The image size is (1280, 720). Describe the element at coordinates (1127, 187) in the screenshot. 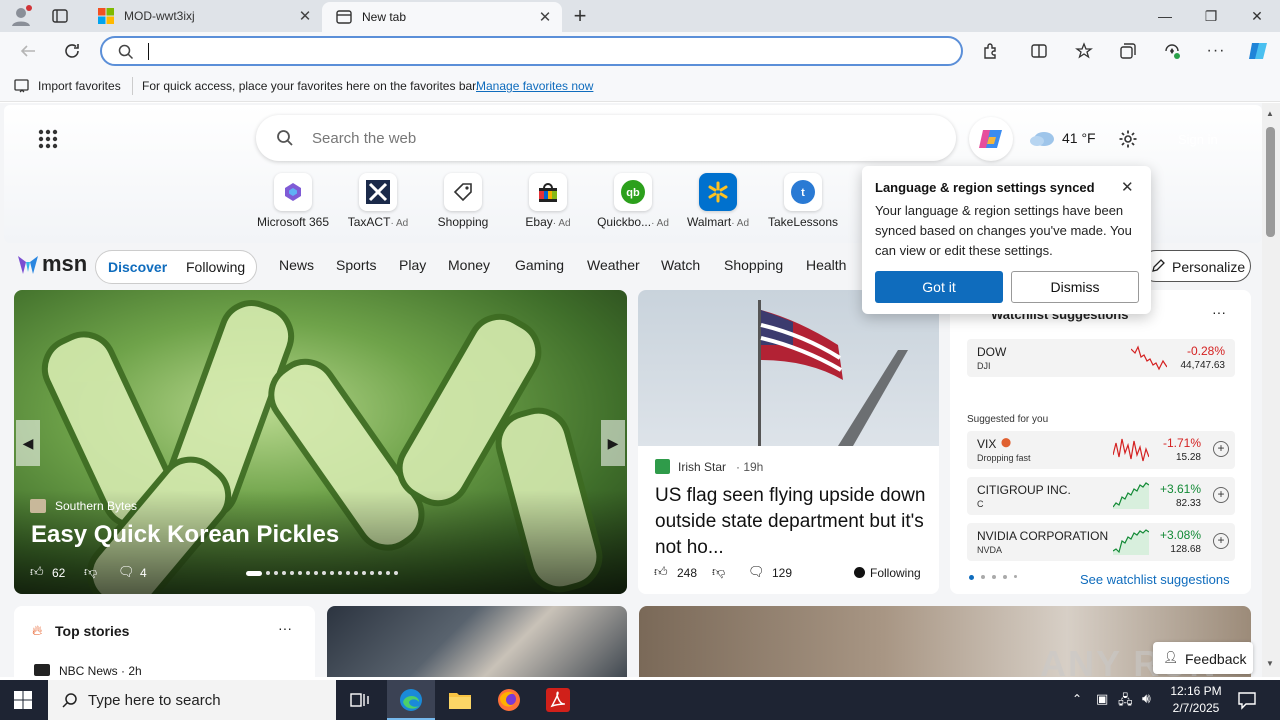

I see `close-icon: ✕` at that location.